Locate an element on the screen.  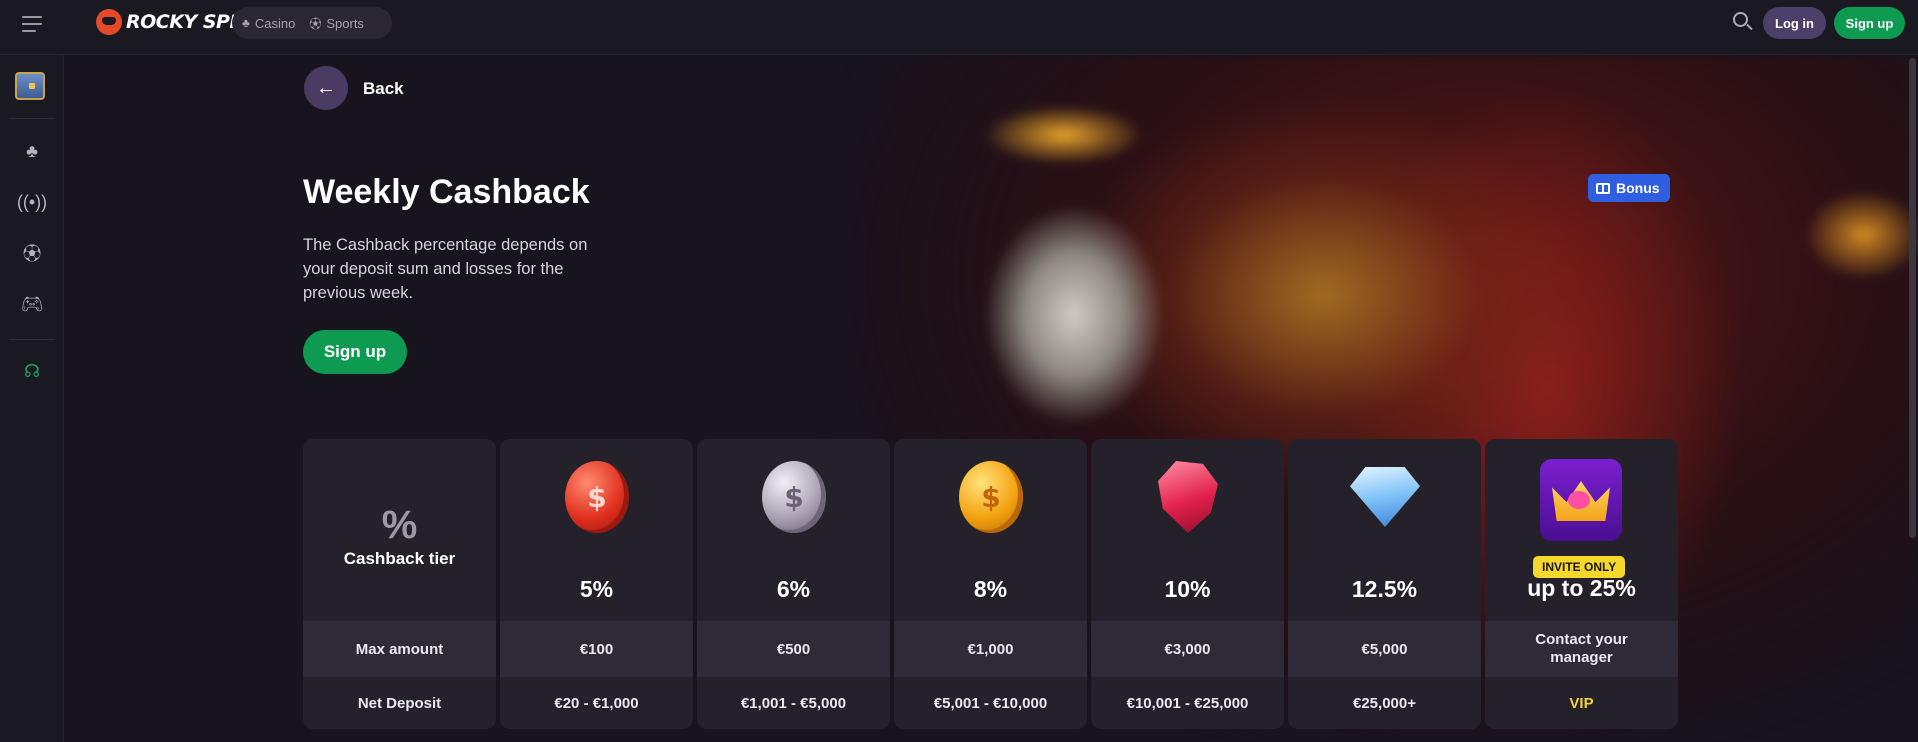
tier-max-amount: €3,000 is located at coordinates (1187, 649).